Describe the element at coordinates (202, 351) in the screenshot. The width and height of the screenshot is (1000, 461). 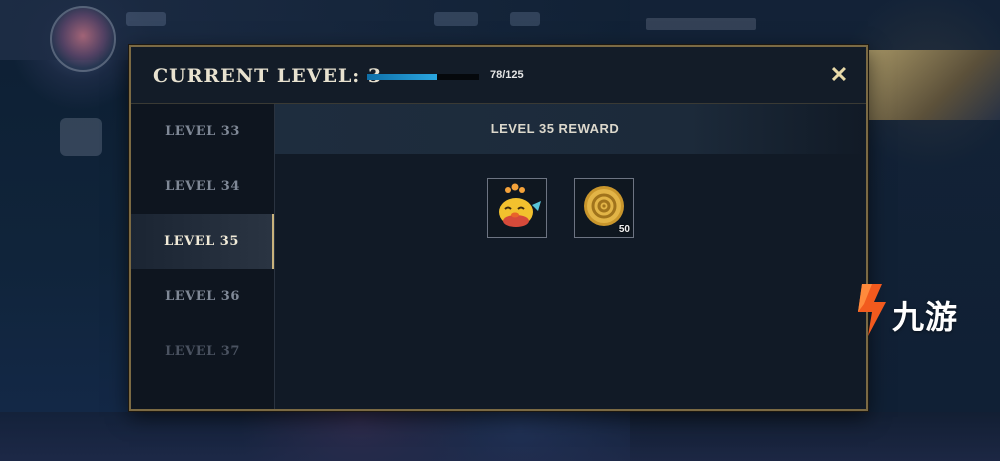
I see `level-item-37: LEVEL 37` at that location.